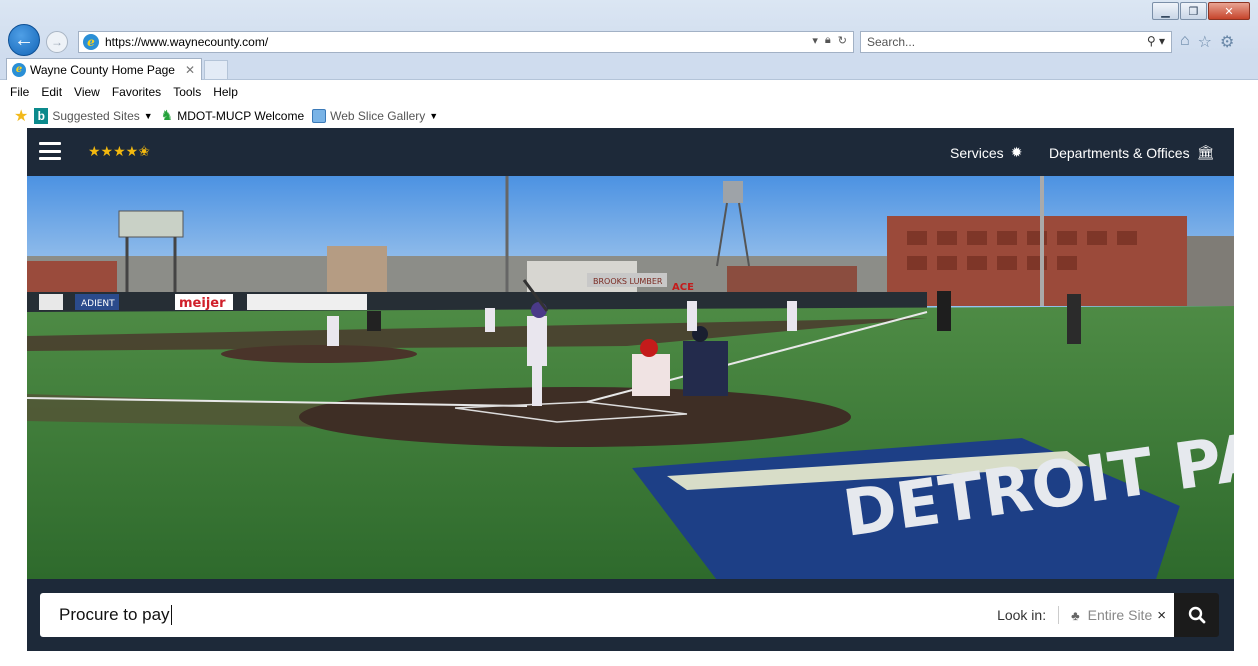 This screenshot has width=1258, height=666. What do you see at coordinates (171, 615) in the screenshot?
I see `text-cursor` at bounding box center [171, 615].